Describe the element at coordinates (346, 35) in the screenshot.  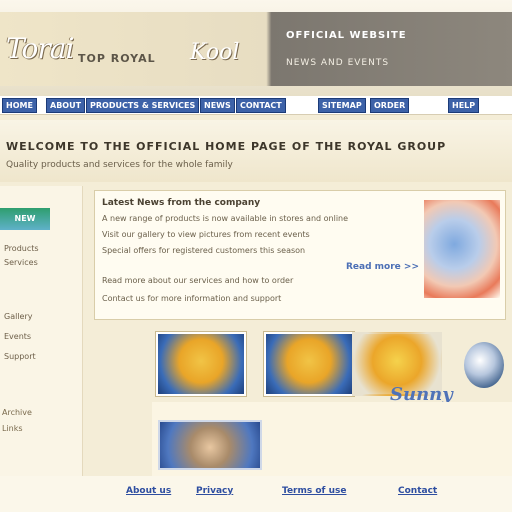
I see `header-title: OFFICIAL WEBSITE` at that location.